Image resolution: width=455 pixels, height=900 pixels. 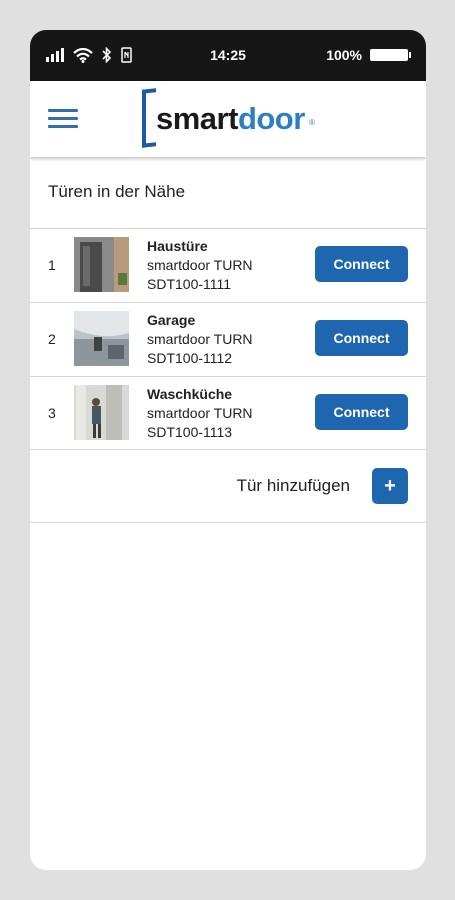 I want to click on door-info: Haustüre smartdoor TURN SDT100-1111, so click(x=200, y=265).